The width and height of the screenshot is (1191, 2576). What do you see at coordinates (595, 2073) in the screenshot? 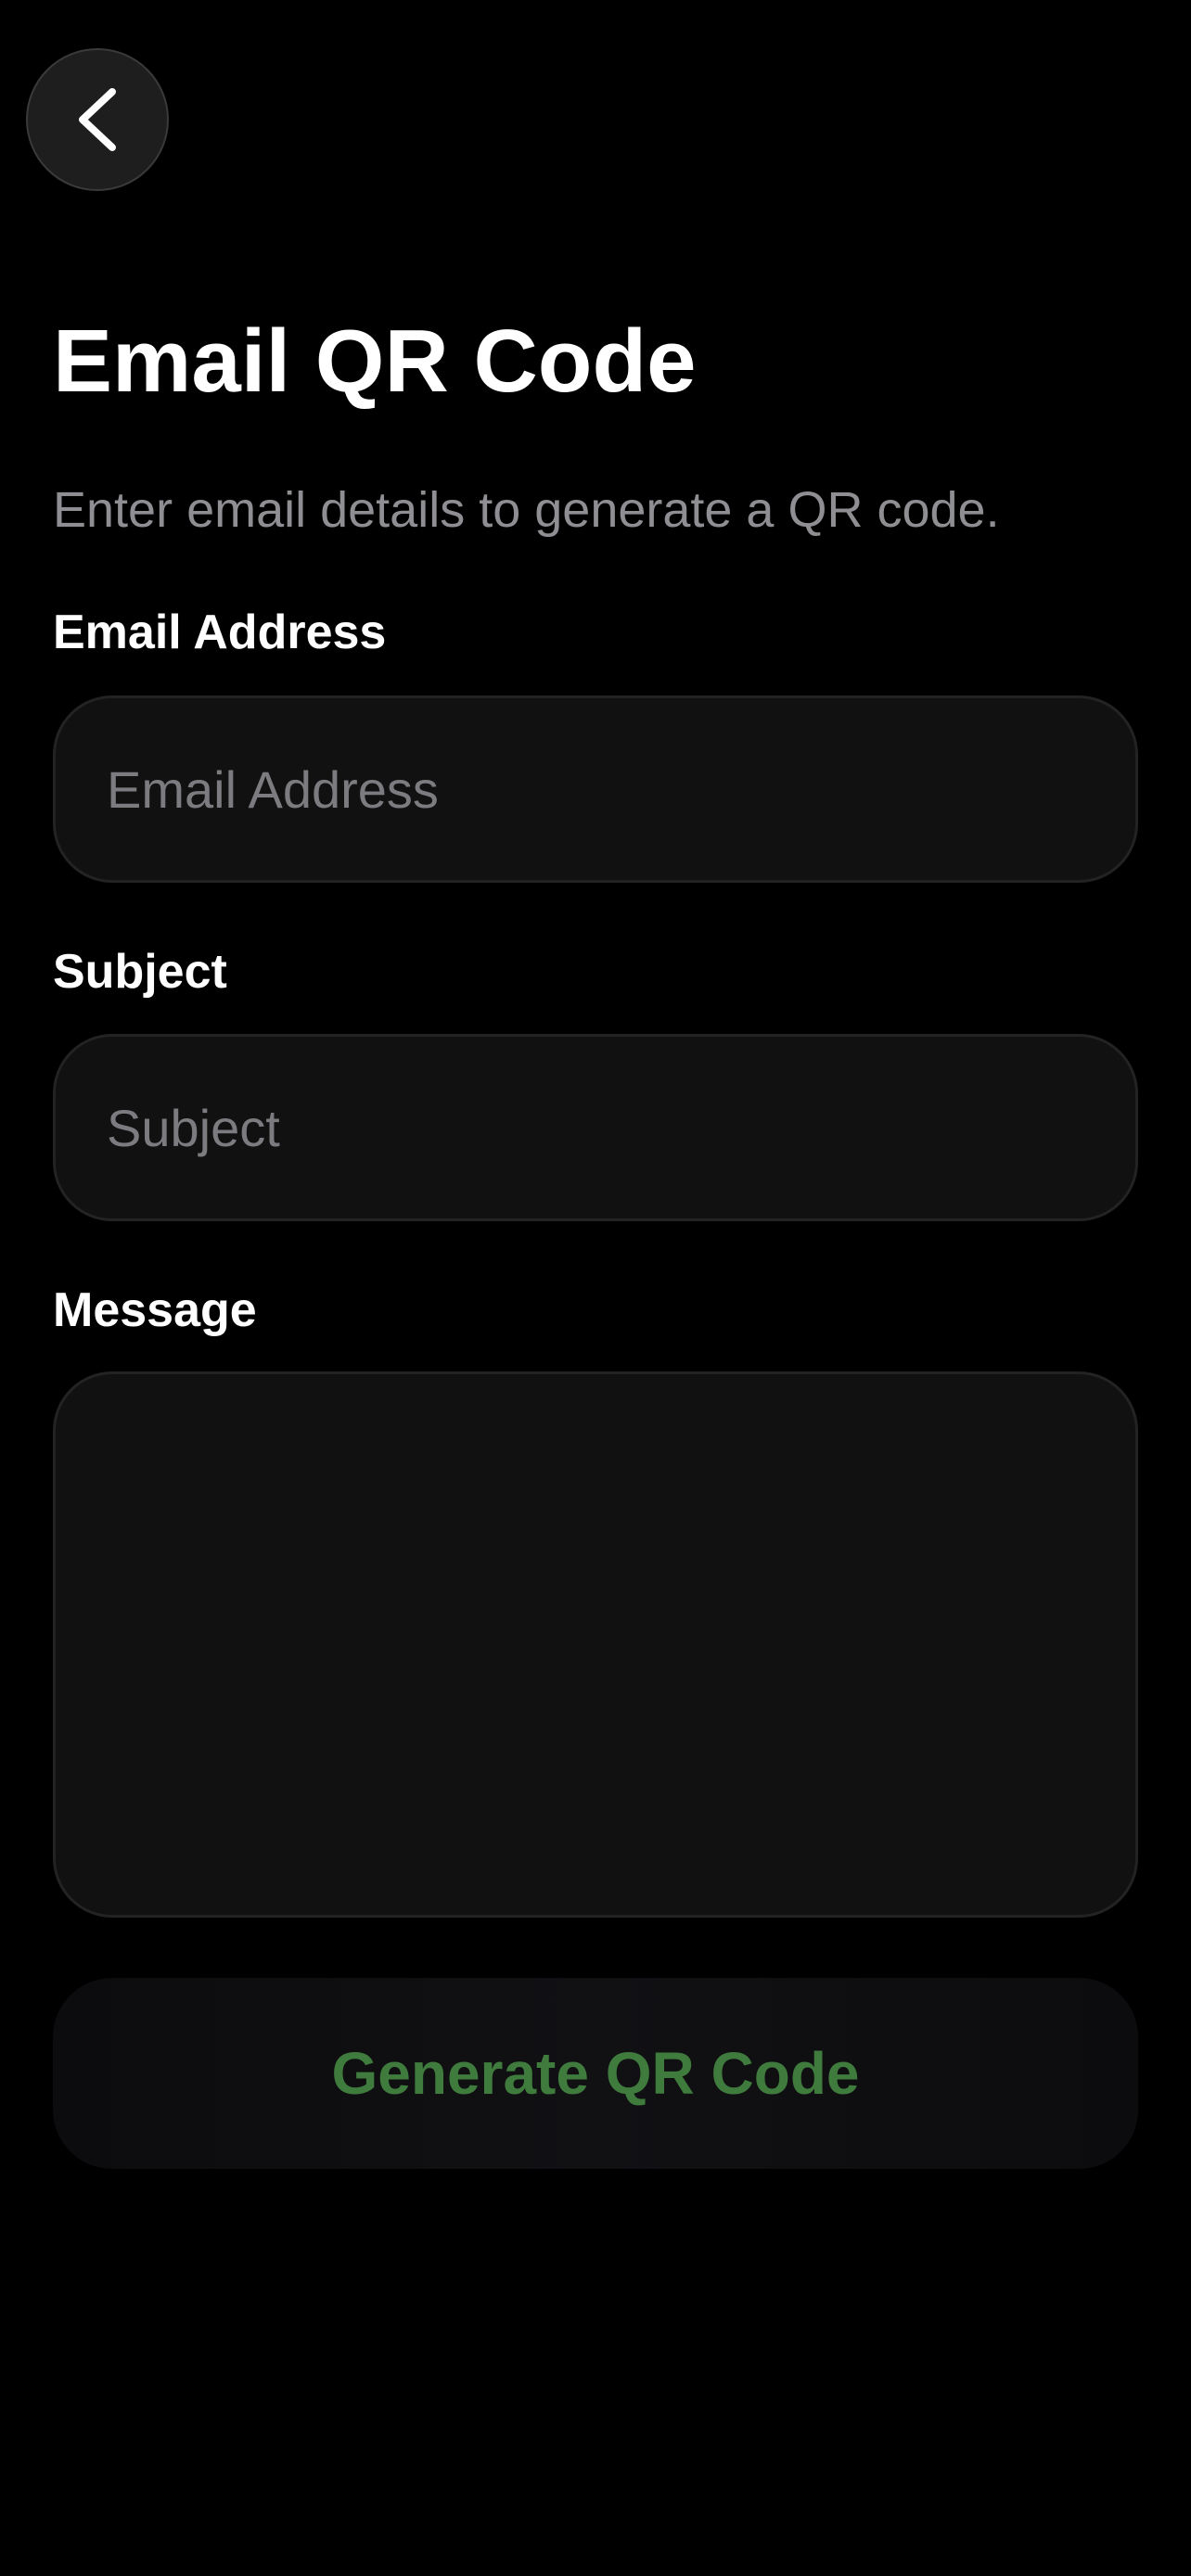
I see `generate-qr-code-button: Generate QR Code` at bounding box center [595, 2073].